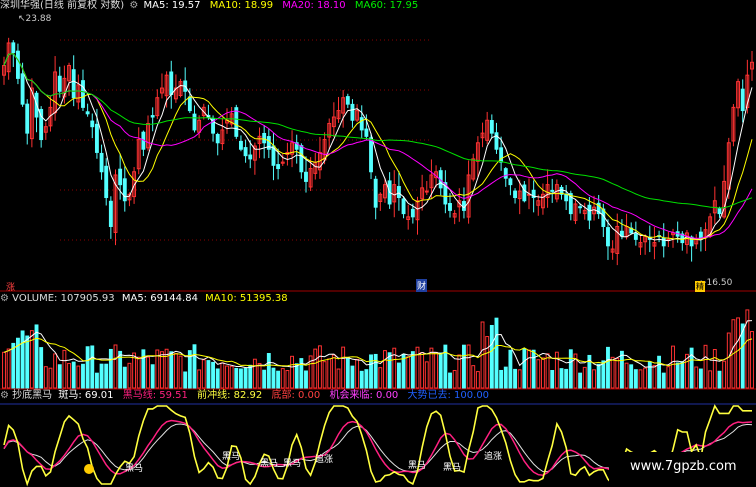  What do you see at coordinates (448, 395) in the screenshot?
I see `dashi-label: 大势已去: 100.00` at bounding box center [448, 395].